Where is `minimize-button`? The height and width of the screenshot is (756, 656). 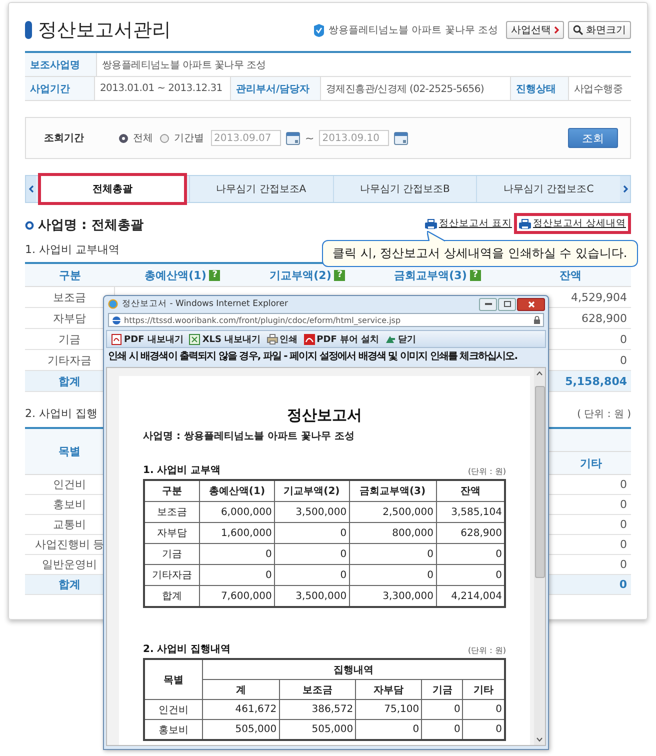
minimize-button is located at coordinates (488, 304).